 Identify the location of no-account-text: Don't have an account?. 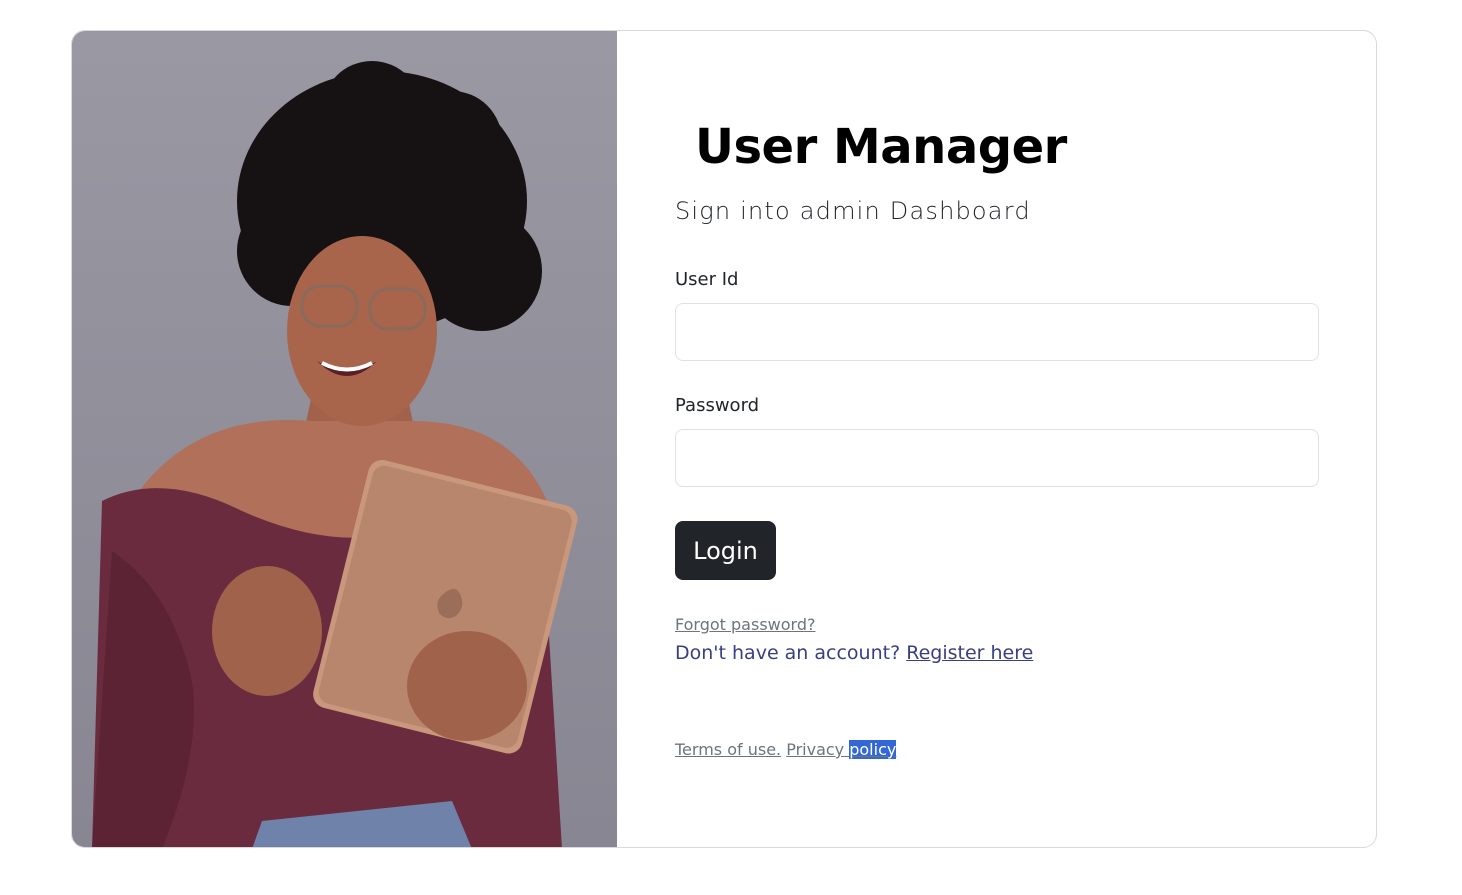
(788, 653).